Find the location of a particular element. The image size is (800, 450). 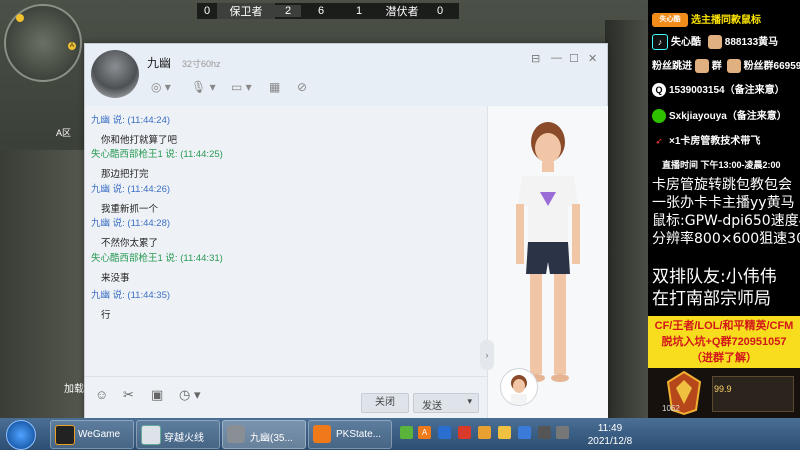

voice-call-icon: 🎙 ▾ is located at coordinates (203, 87).